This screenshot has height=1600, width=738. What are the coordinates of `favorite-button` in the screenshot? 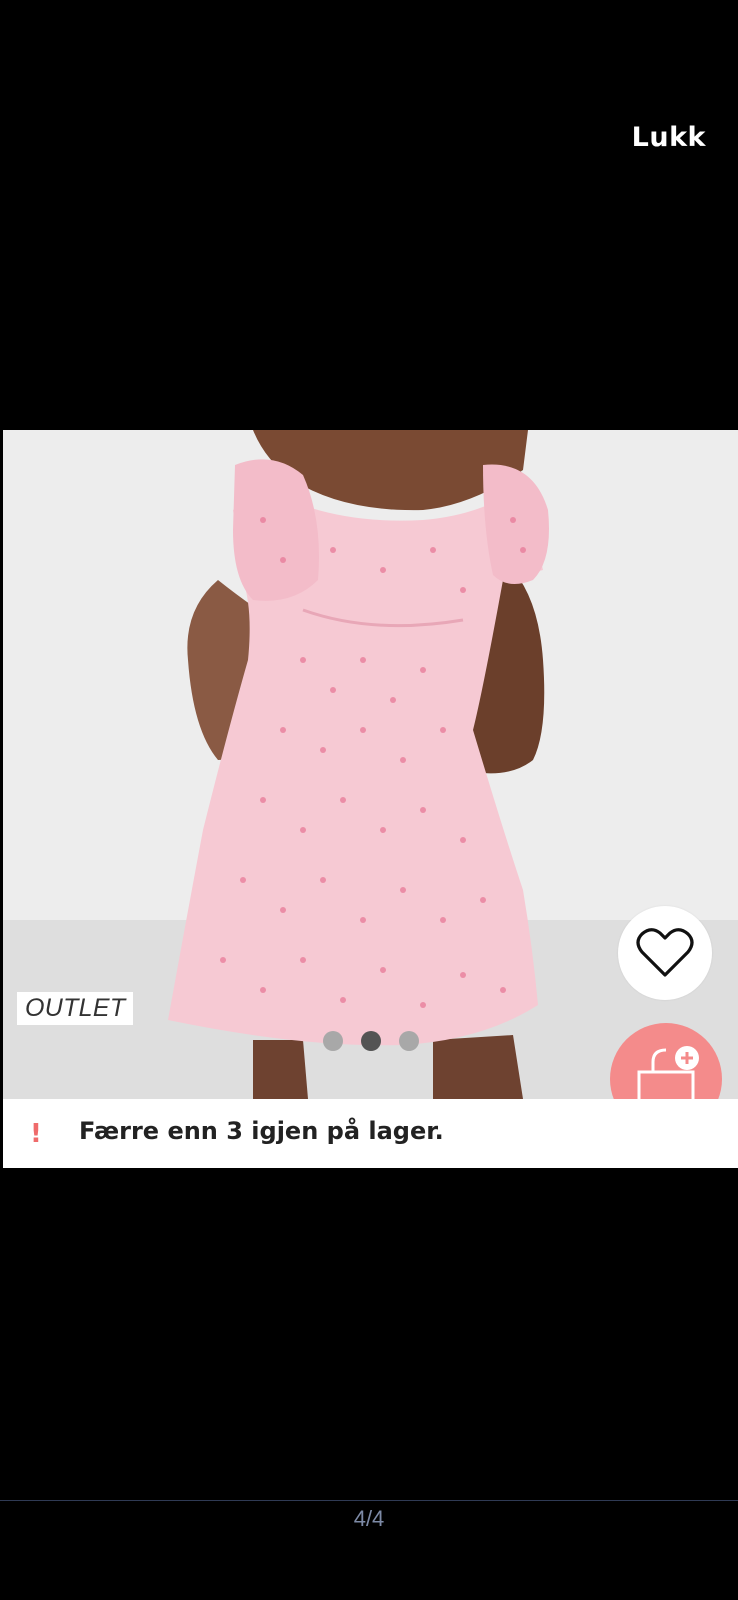 It's located at (665, 953).